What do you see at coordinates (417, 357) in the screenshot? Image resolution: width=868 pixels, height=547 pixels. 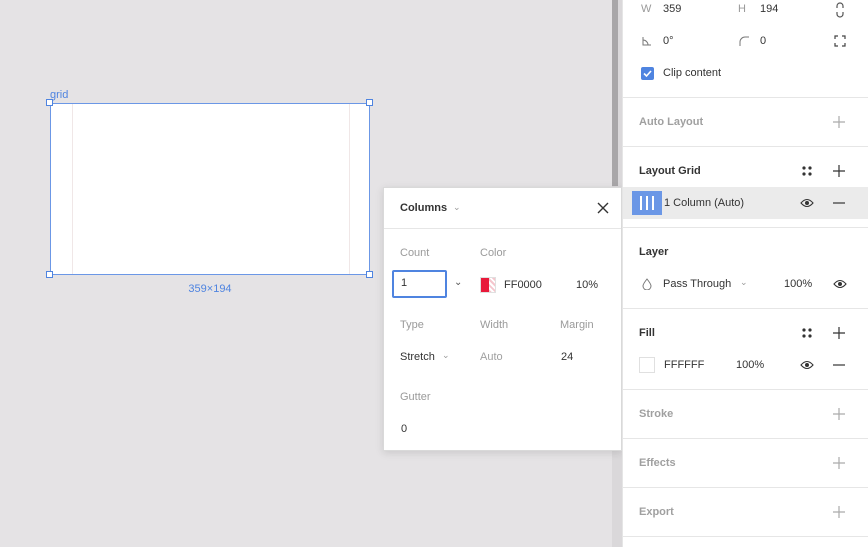 I see `type-dropdown: Stretch` at bounding box center [417, 357].